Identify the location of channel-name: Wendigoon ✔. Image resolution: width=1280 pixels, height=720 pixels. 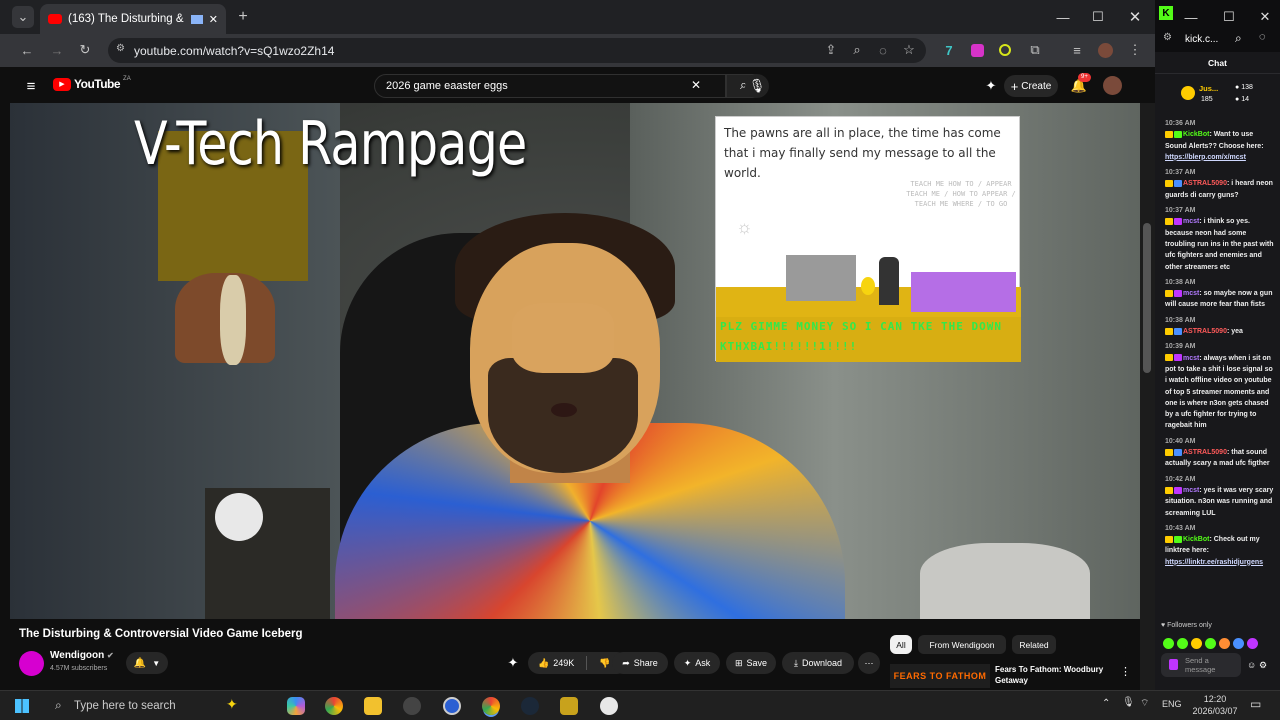
(82, 655).